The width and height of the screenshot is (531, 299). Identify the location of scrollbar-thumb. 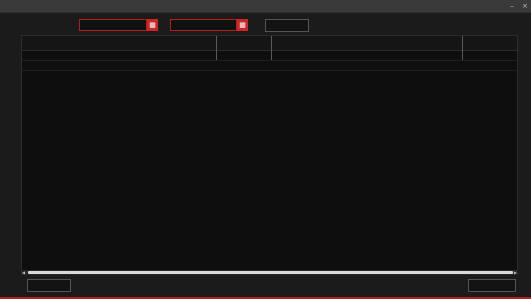
(270, 272).